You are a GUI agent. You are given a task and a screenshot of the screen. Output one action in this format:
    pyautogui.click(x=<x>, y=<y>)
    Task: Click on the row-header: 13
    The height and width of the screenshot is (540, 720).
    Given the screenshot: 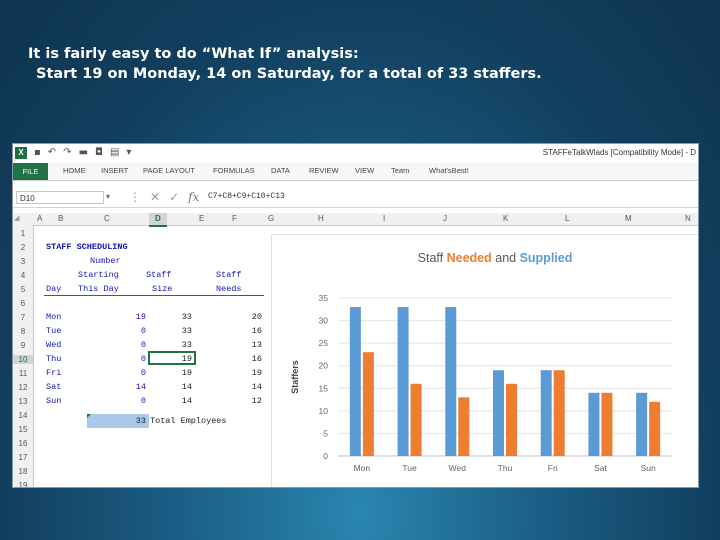 What is the action you would take?
    pyautogui.click(x=23, y=401)
    